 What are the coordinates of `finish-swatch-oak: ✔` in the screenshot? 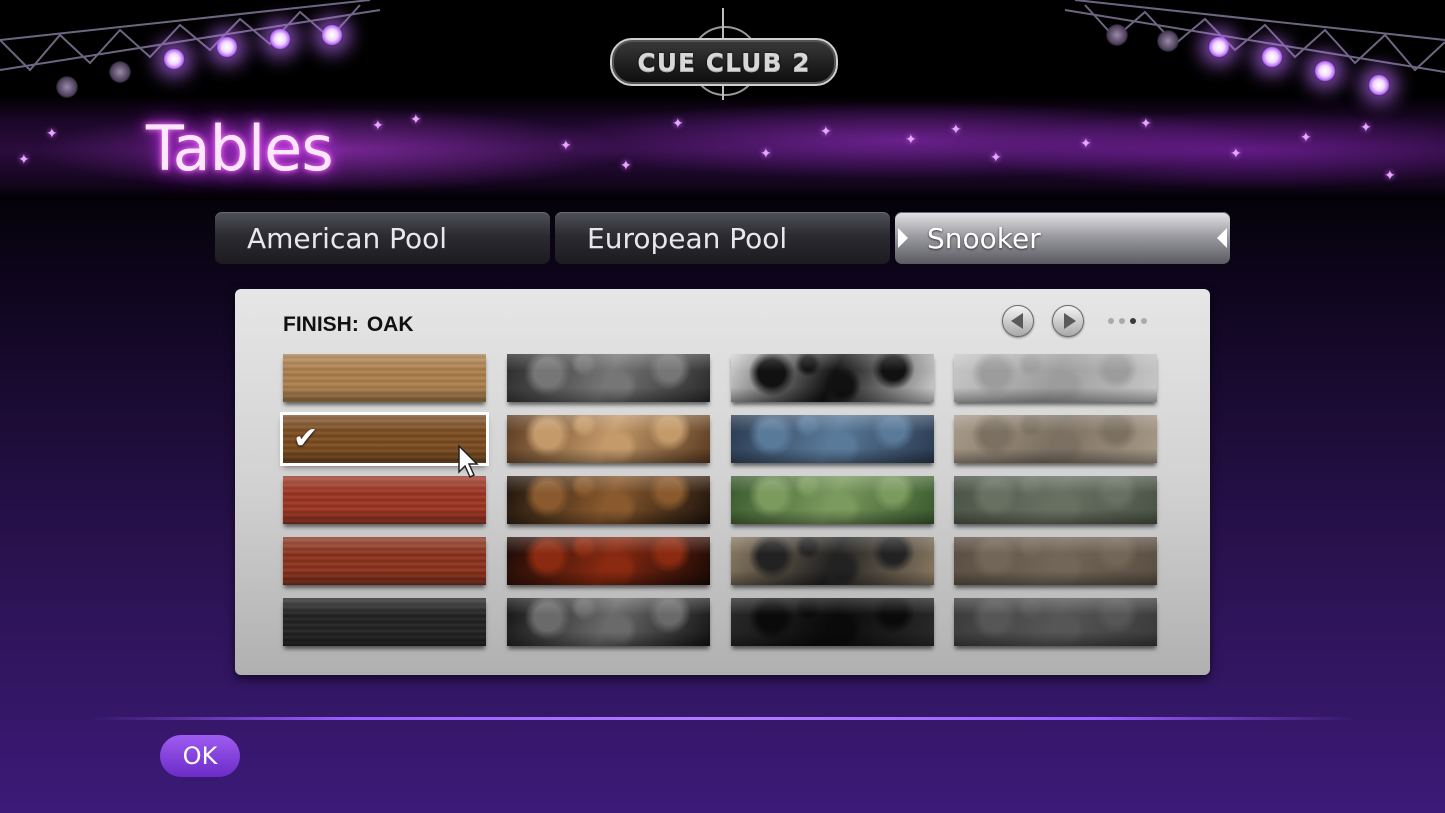 It's located at (384, 439).